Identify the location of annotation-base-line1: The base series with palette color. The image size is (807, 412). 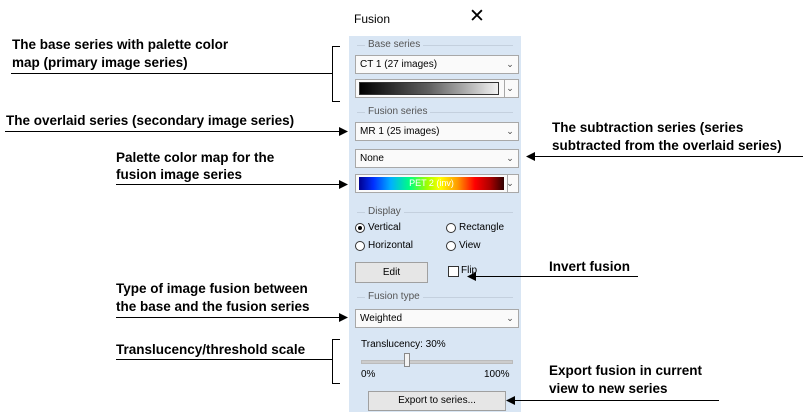
(120, 44).